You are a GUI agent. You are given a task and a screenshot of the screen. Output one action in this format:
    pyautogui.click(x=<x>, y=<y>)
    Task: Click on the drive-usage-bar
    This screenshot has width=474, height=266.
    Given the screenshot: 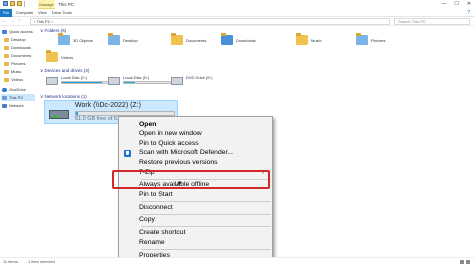 What is the action you would take?
    pyautogui.click(x=150, y=82)
    